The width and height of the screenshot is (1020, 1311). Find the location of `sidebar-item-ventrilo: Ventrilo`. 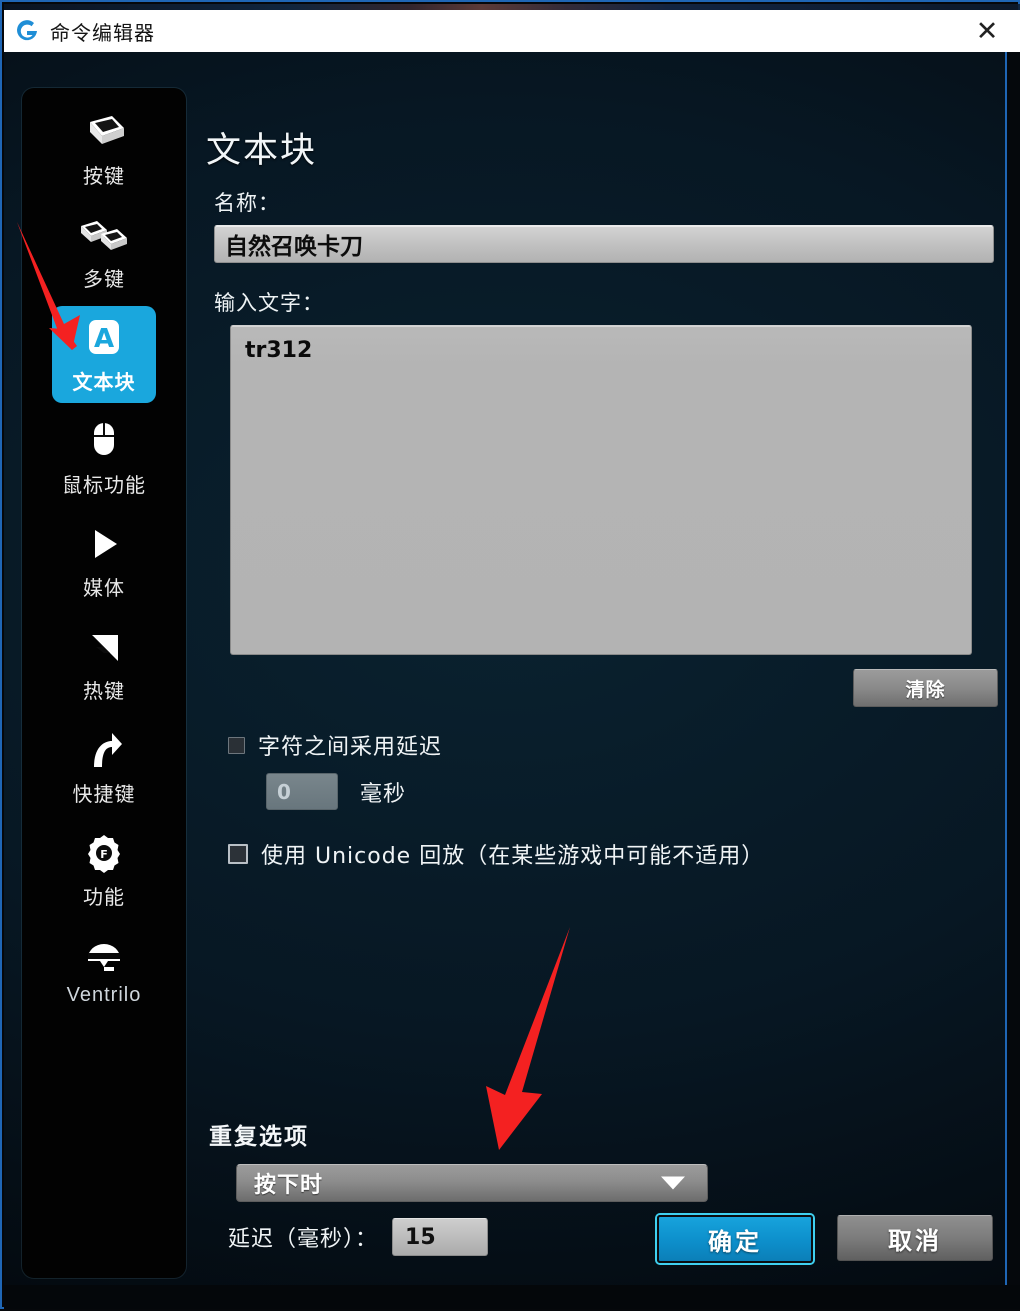

sidebar-item-ventrilo: Ventrilo is located at coordinates (104, 969).